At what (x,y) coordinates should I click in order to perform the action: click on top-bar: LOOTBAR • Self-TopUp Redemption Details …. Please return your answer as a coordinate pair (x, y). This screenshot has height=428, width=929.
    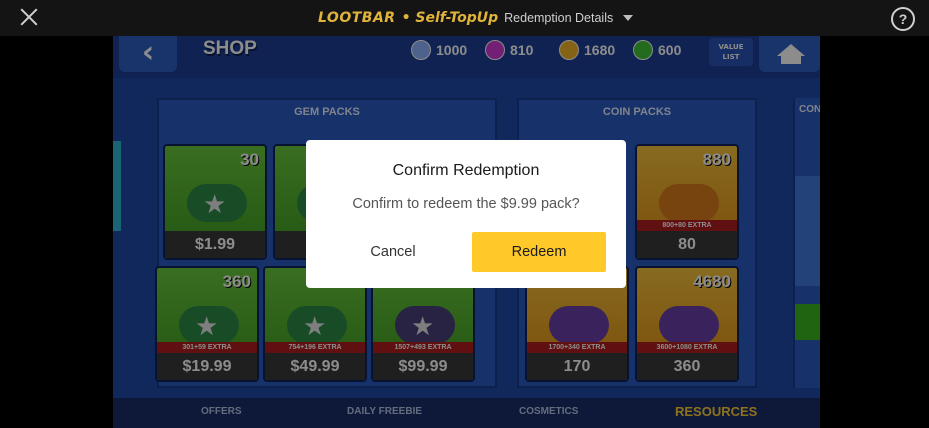
    Looking at the image, I should click on (464, 18).